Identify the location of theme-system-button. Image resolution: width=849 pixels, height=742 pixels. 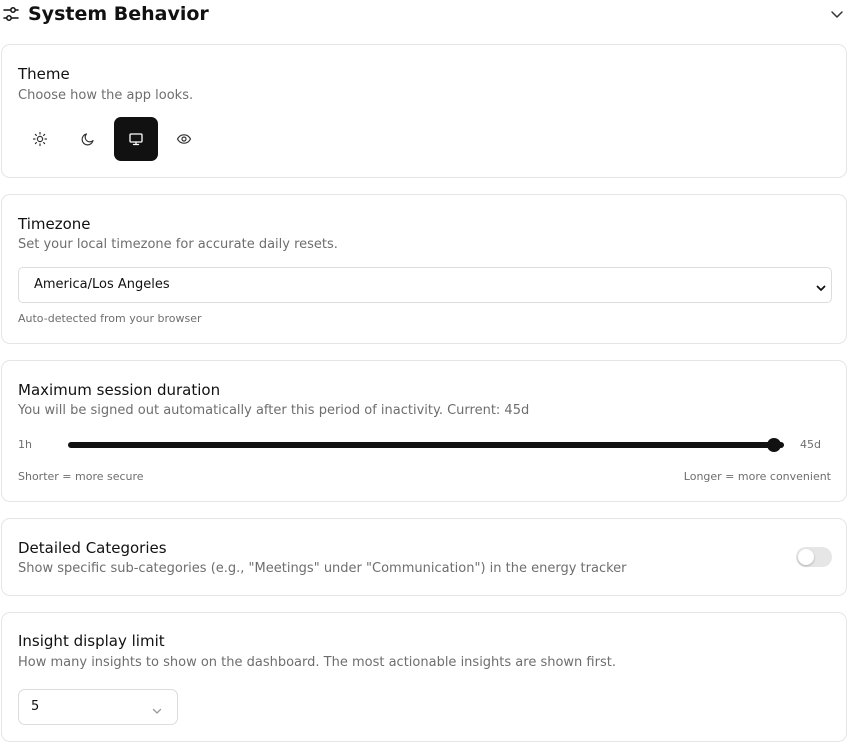
(136, 139).